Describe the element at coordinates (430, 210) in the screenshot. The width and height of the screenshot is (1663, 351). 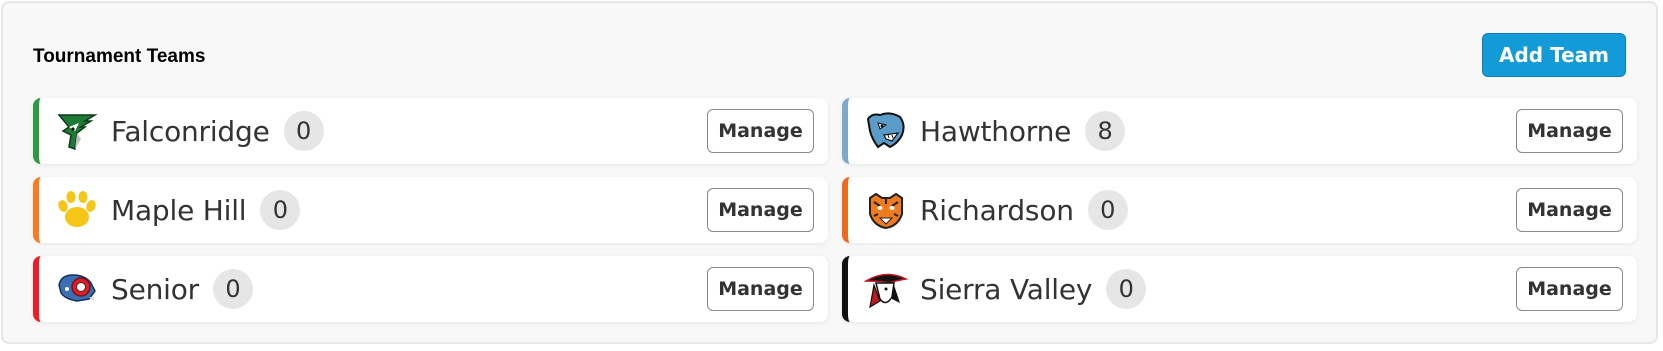
I see `team-card-maple-hill: Maple Hill 0 Manage` at that location.